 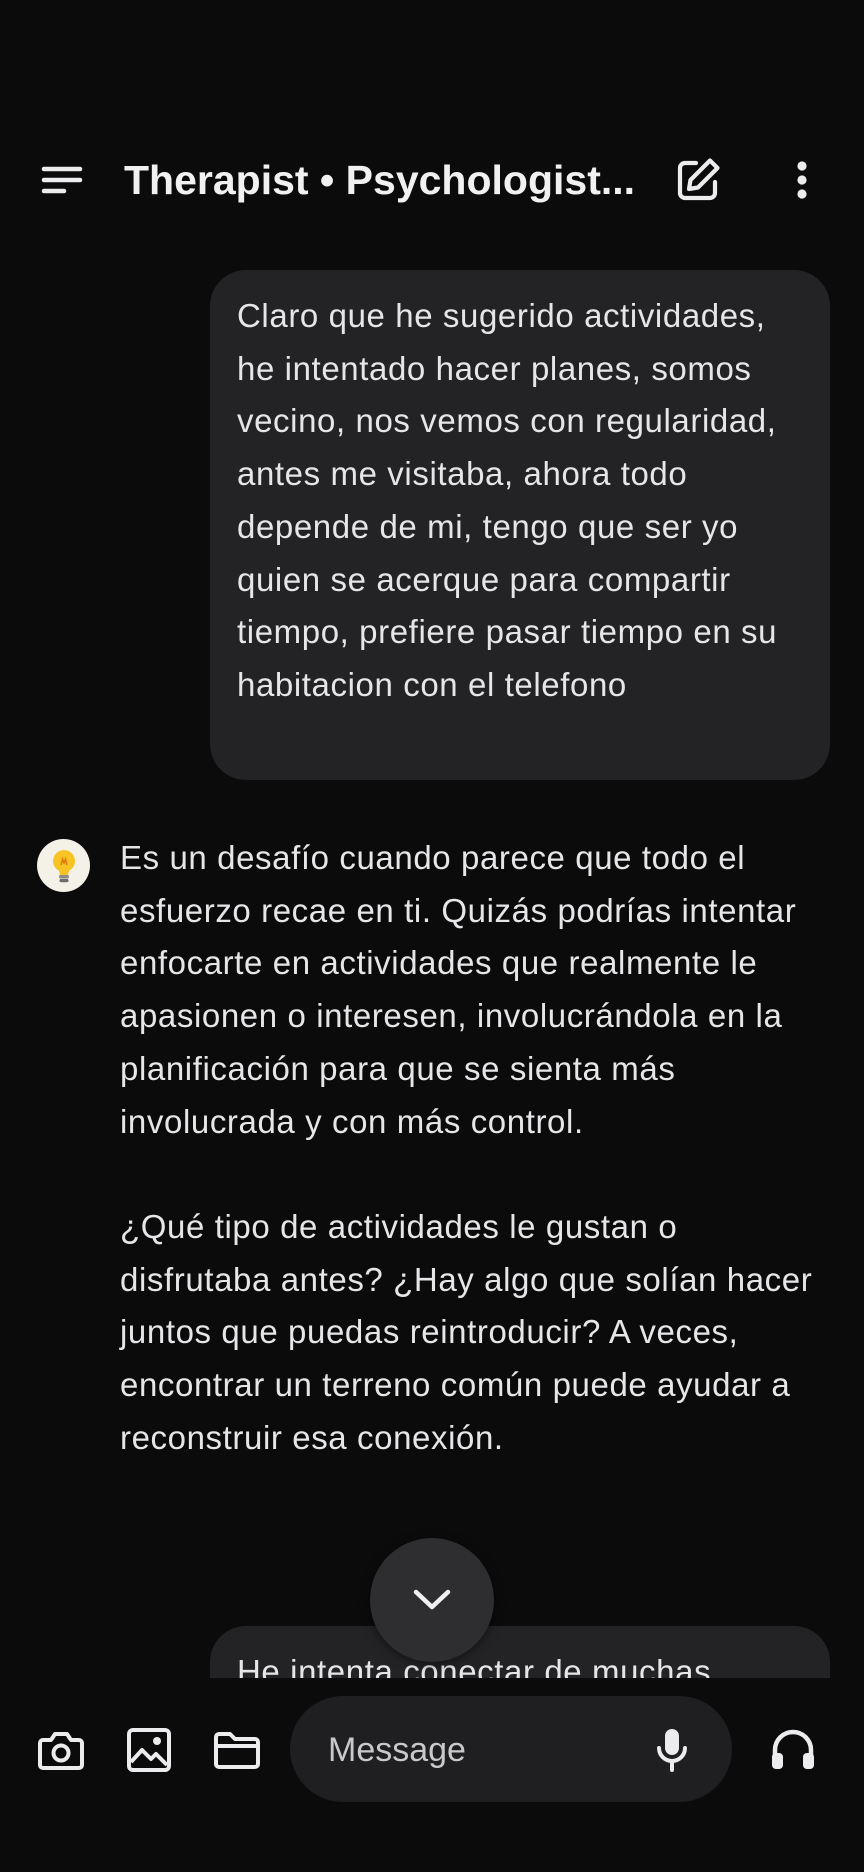 I want to click on more-vert-icon, so click(x=802, y=180).